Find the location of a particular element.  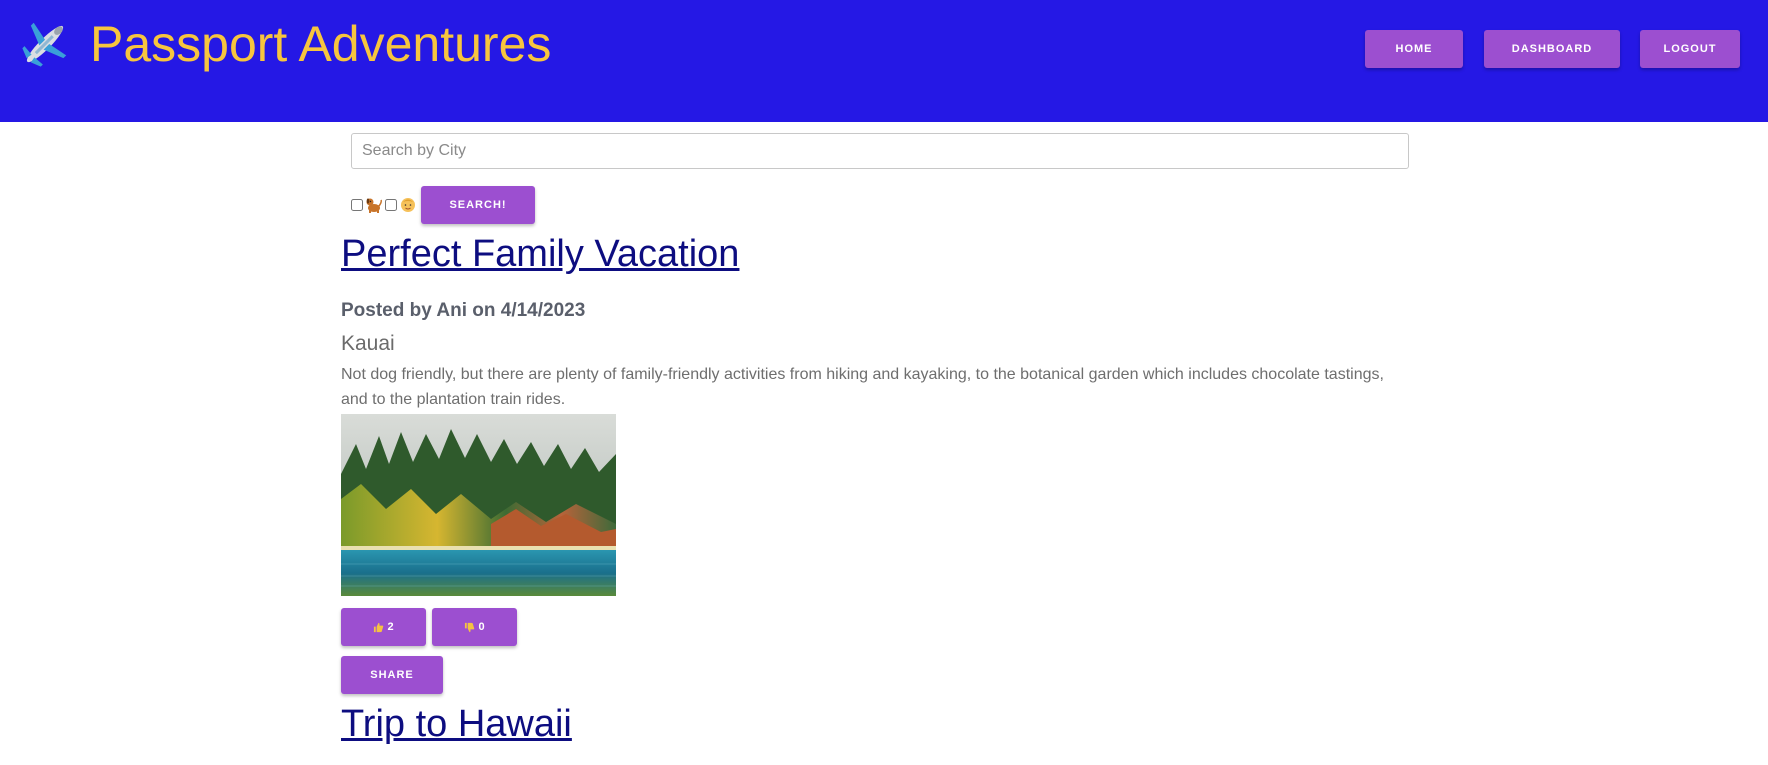

like-count: 2 is located at coordinates (390, 627).